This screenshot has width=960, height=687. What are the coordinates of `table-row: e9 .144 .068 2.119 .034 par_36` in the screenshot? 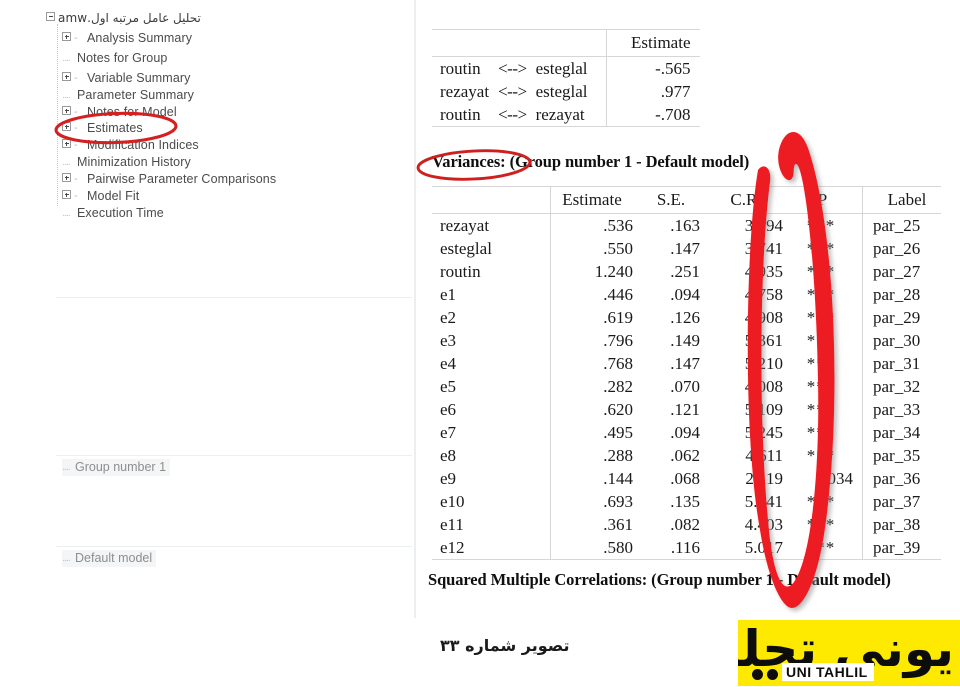 It's located at (686, 478).